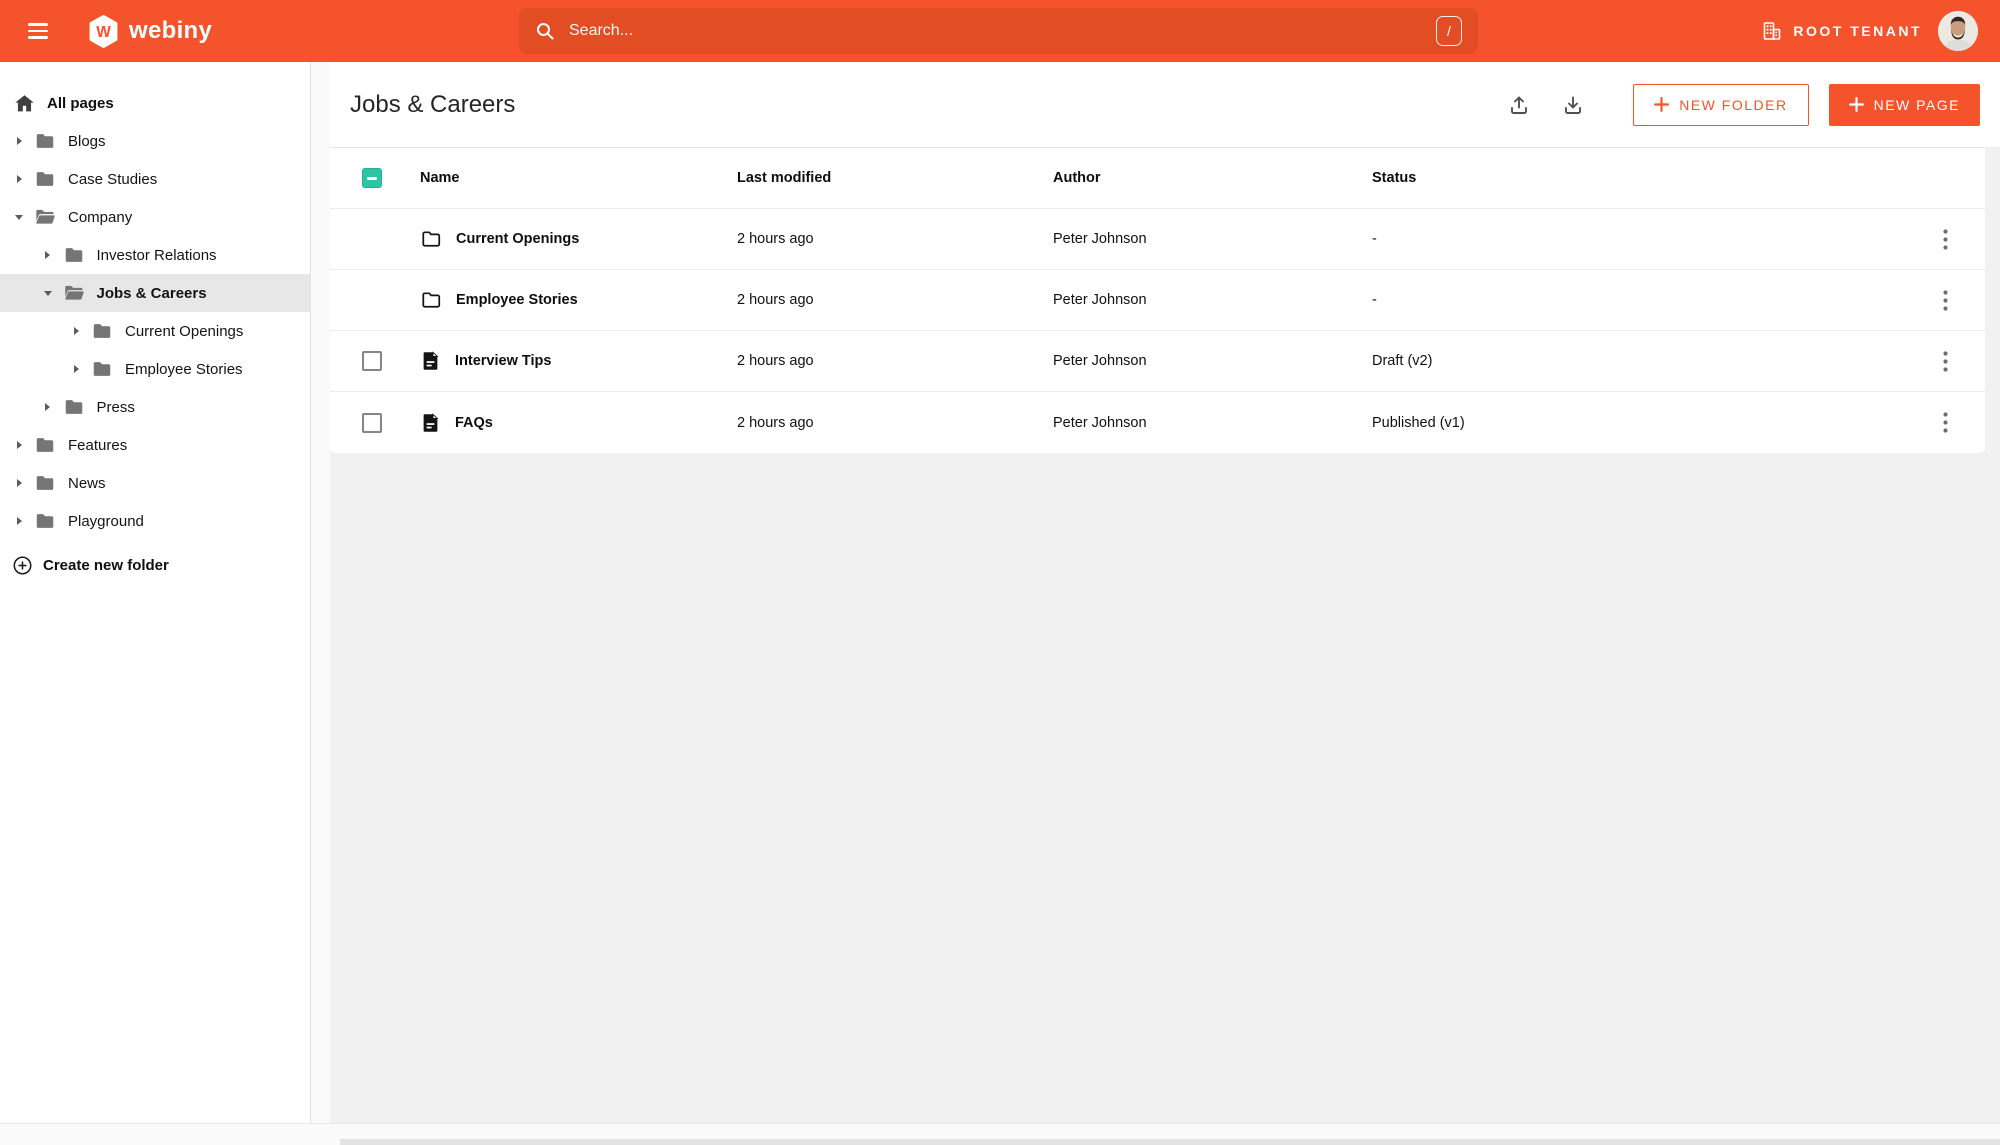 This screenshot has height=1145, width=2000. What do you see at coordinates (1000, 1134) in the screenshot?
I see `horizontal-scrollbar` at bounding box center [1000, 1134].